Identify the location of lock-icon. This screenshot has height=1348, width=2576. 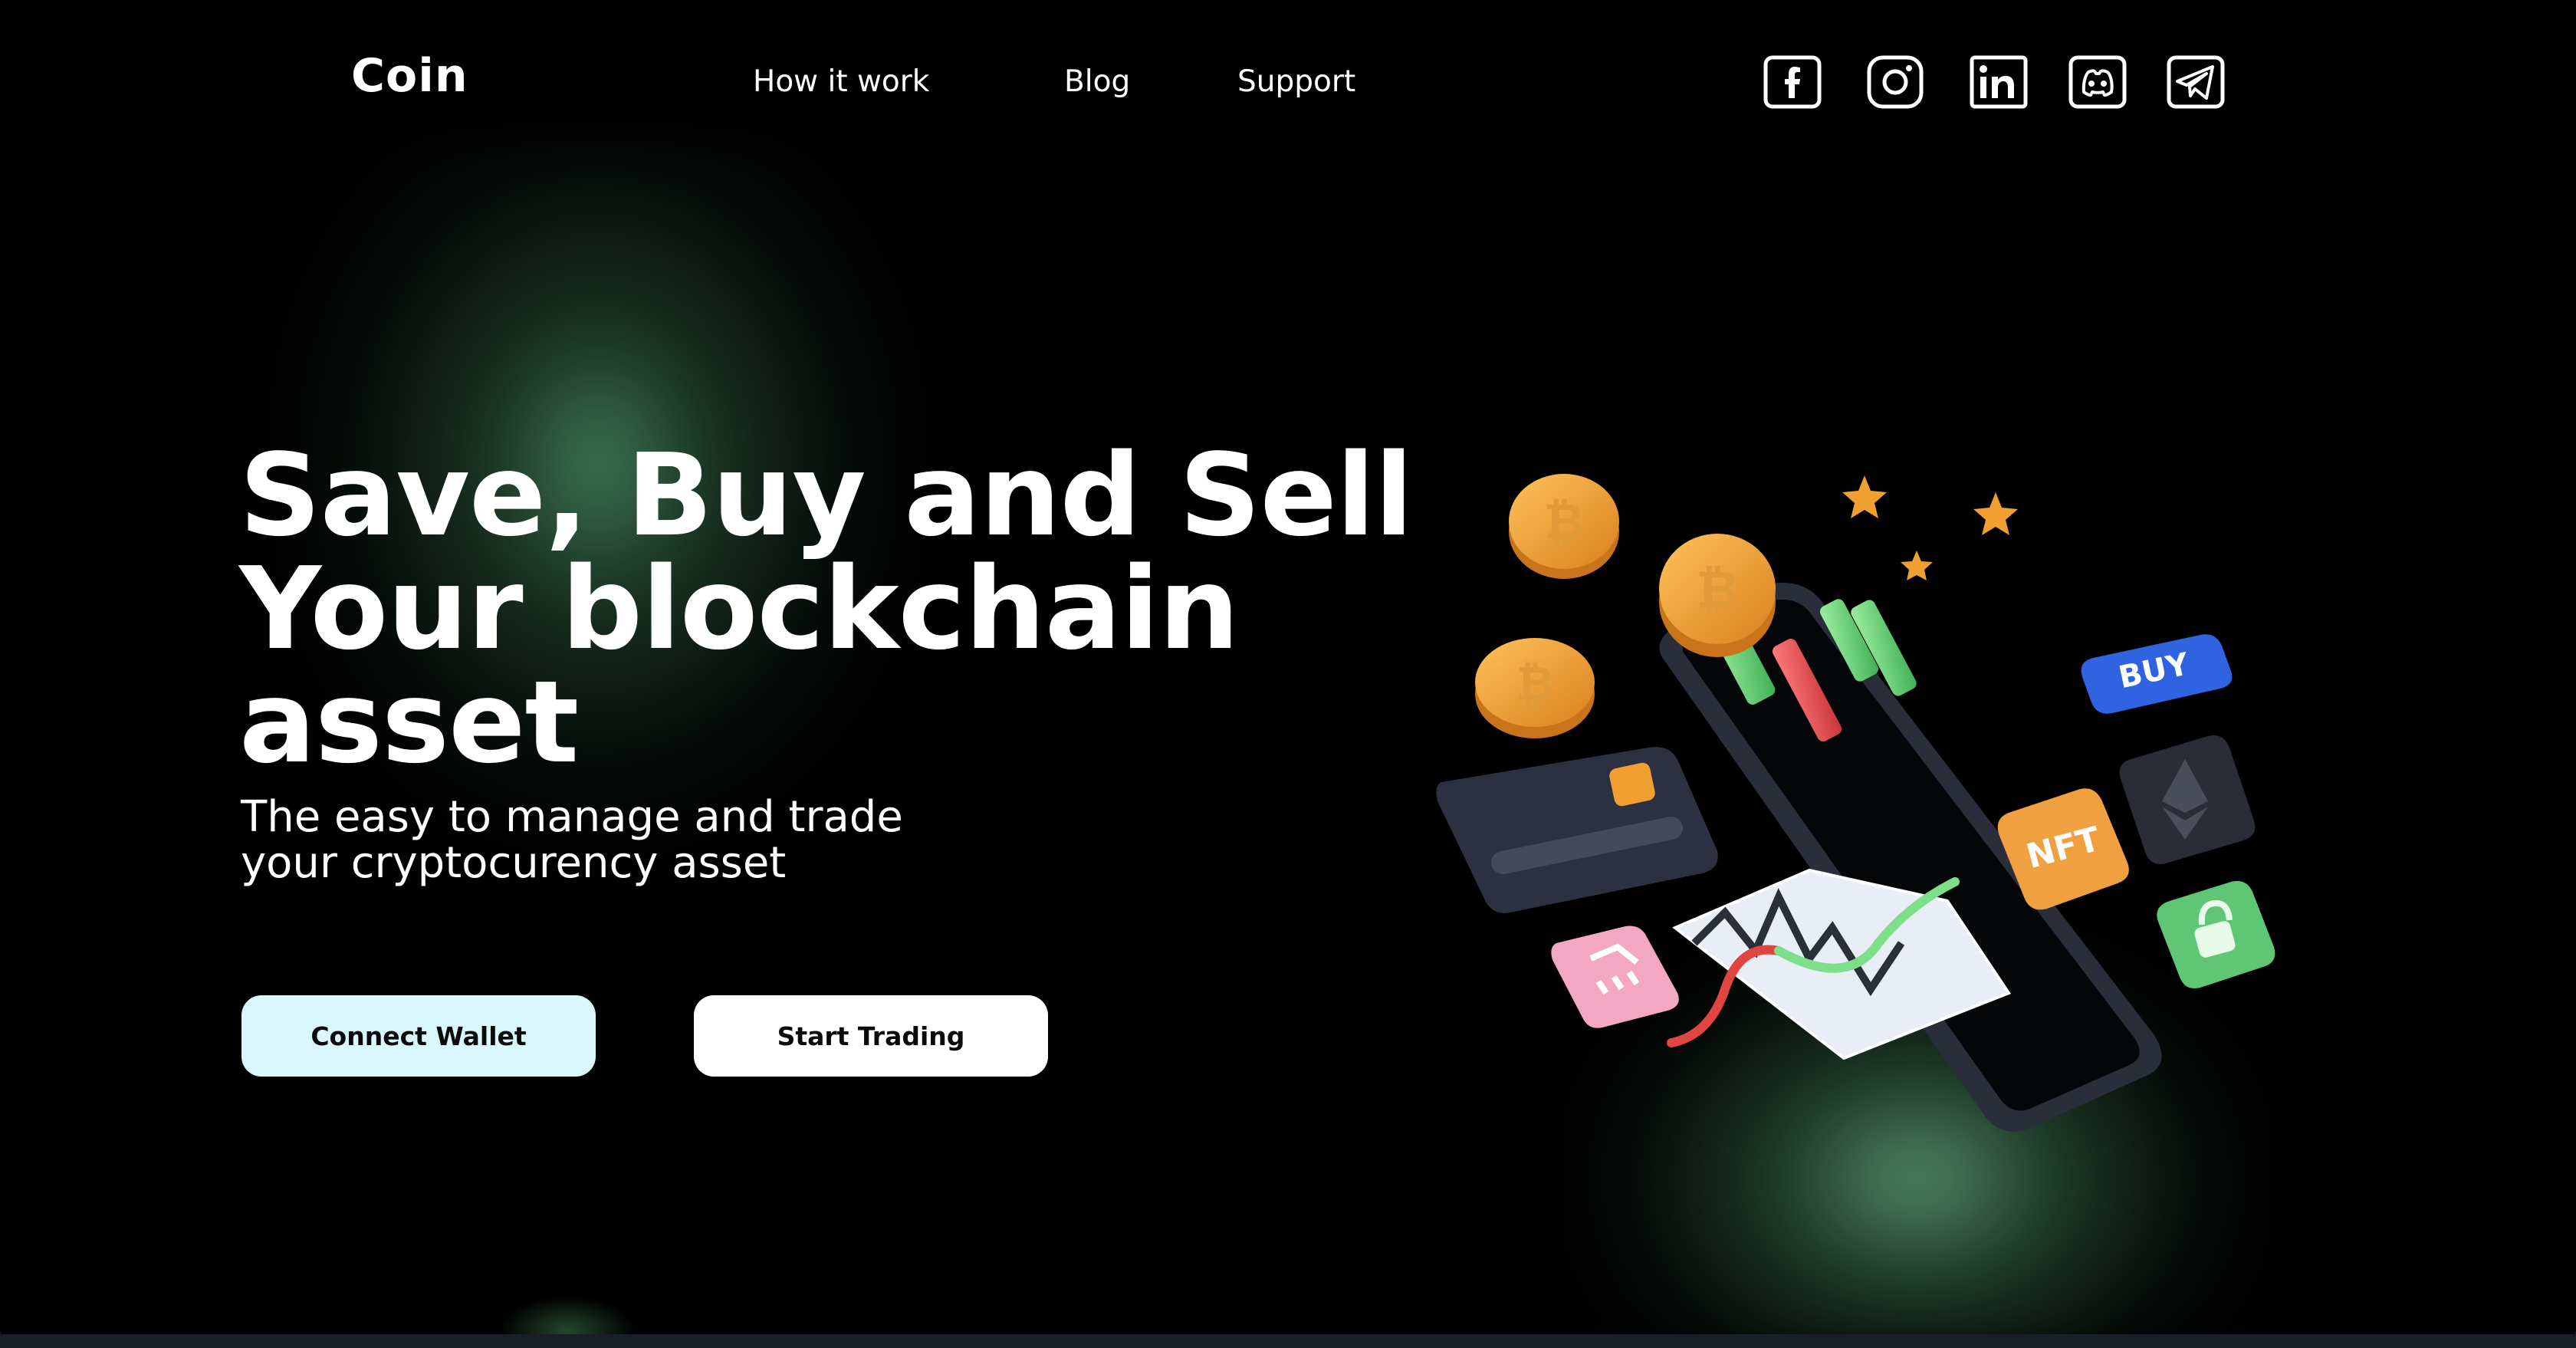
(2216, 935).